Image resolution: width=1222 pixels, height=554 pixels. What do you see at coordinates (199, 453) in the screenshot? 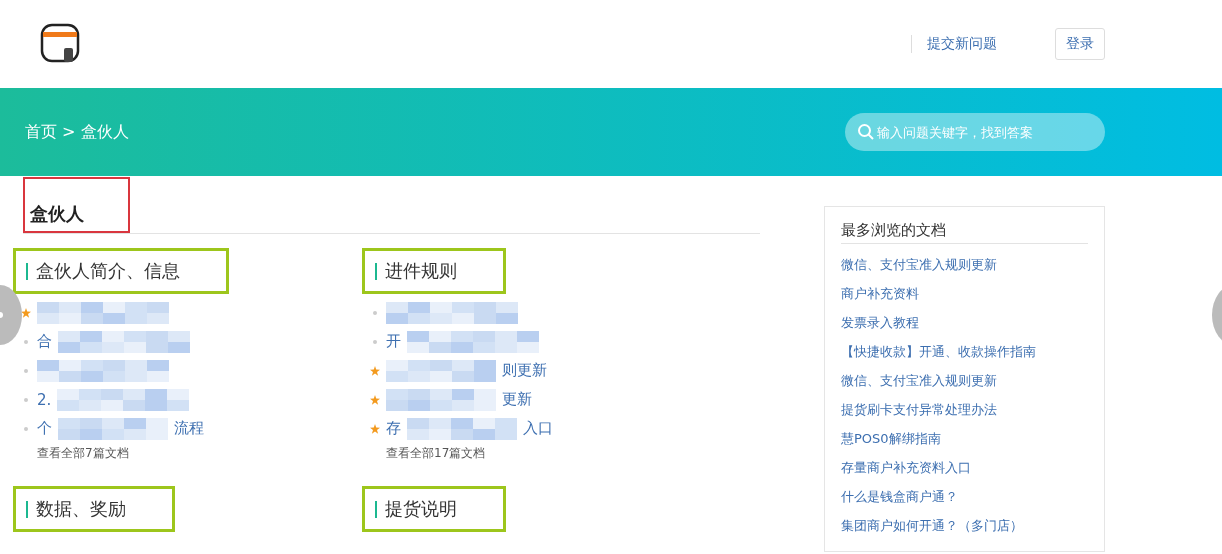
I see `view-all-link: 查看全部7篇文档` at bounding box center [199, 453].